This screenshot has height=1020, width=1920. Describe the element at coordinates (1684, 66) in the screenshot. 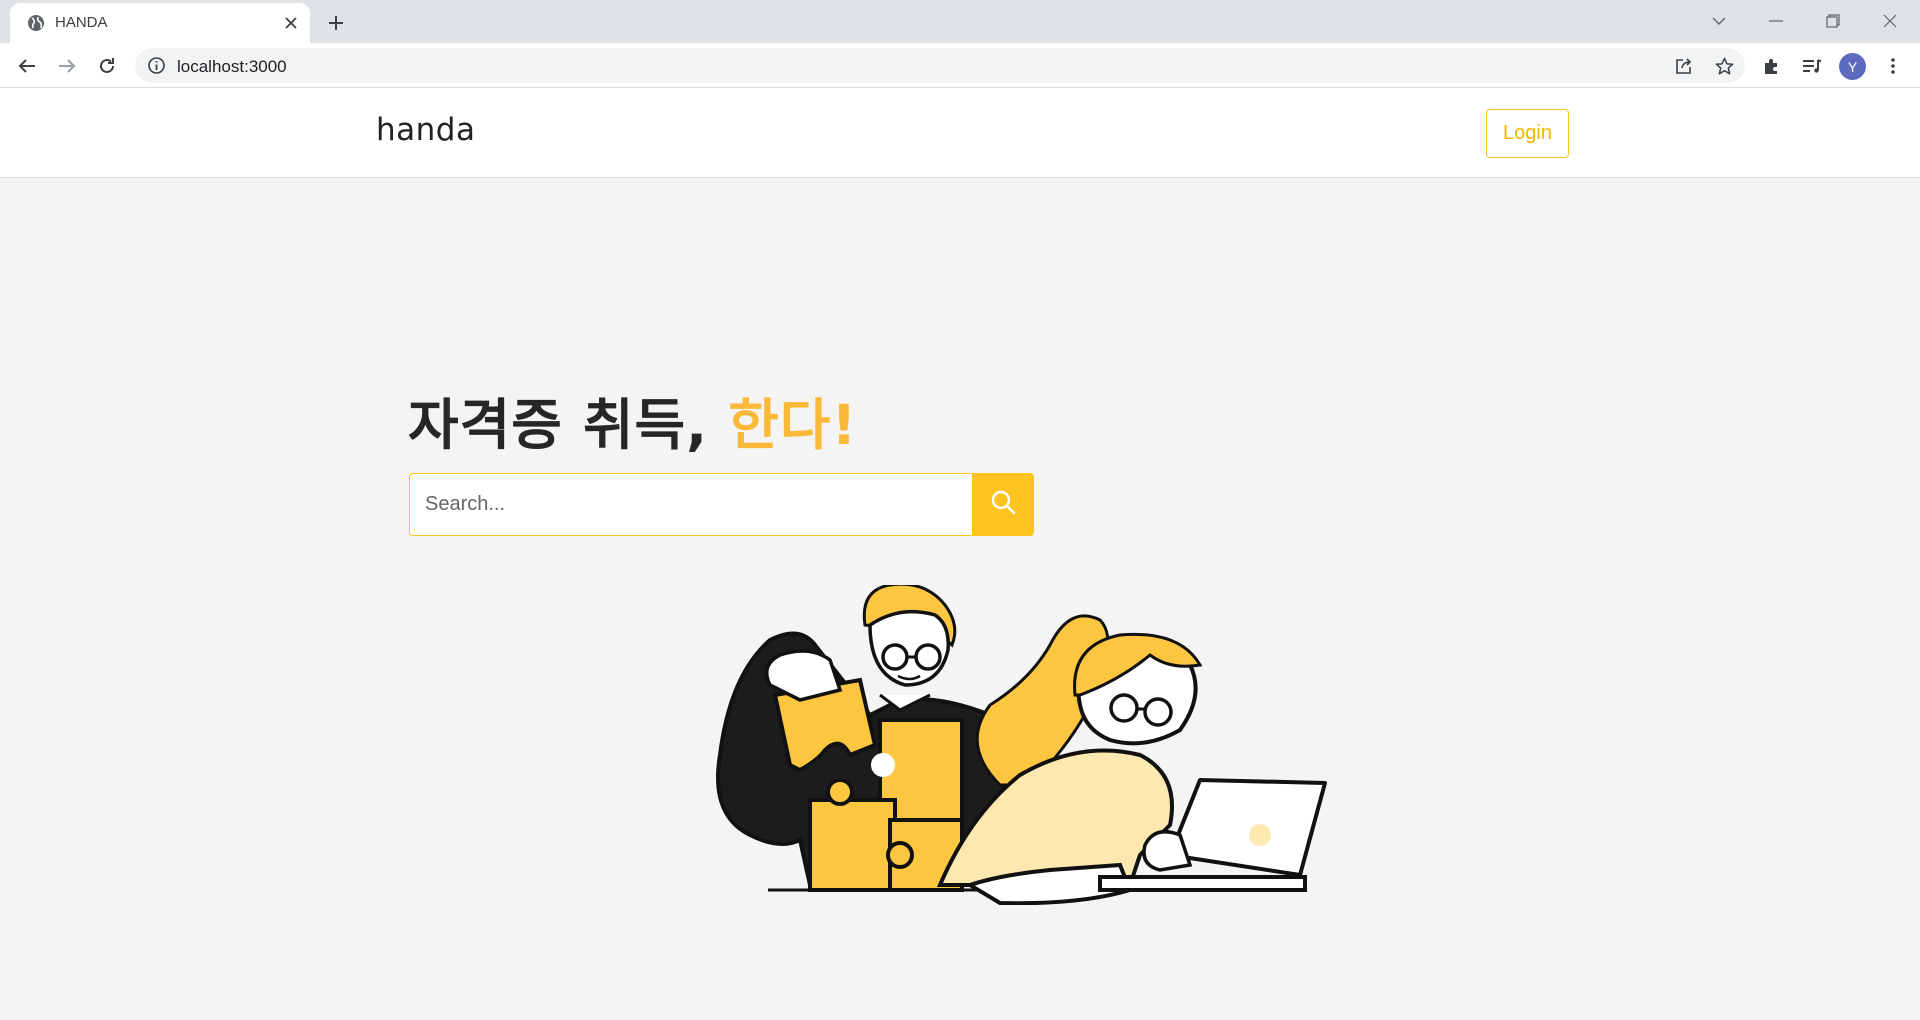

I see `share-icon` at that location.